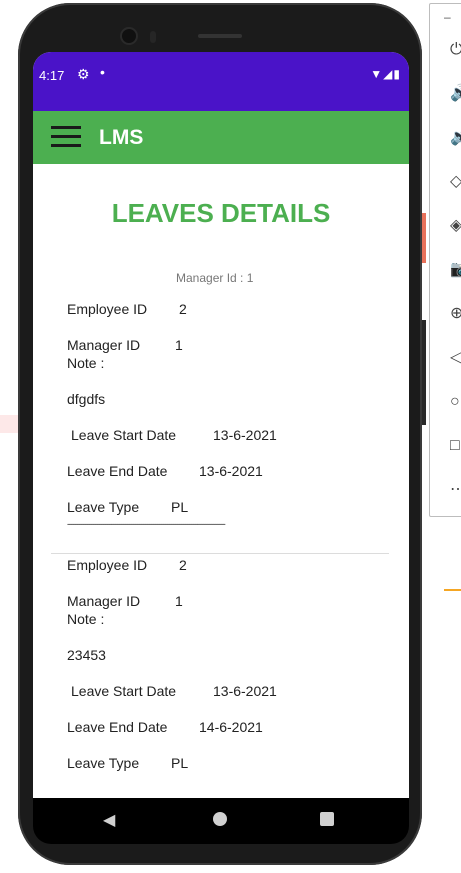 The image size is (461, 873). What do you see at coordinates (385, 74) in the screenshot?
I see `signal-battery-icon: ▼◢▮` at bounding box center [385, 74].